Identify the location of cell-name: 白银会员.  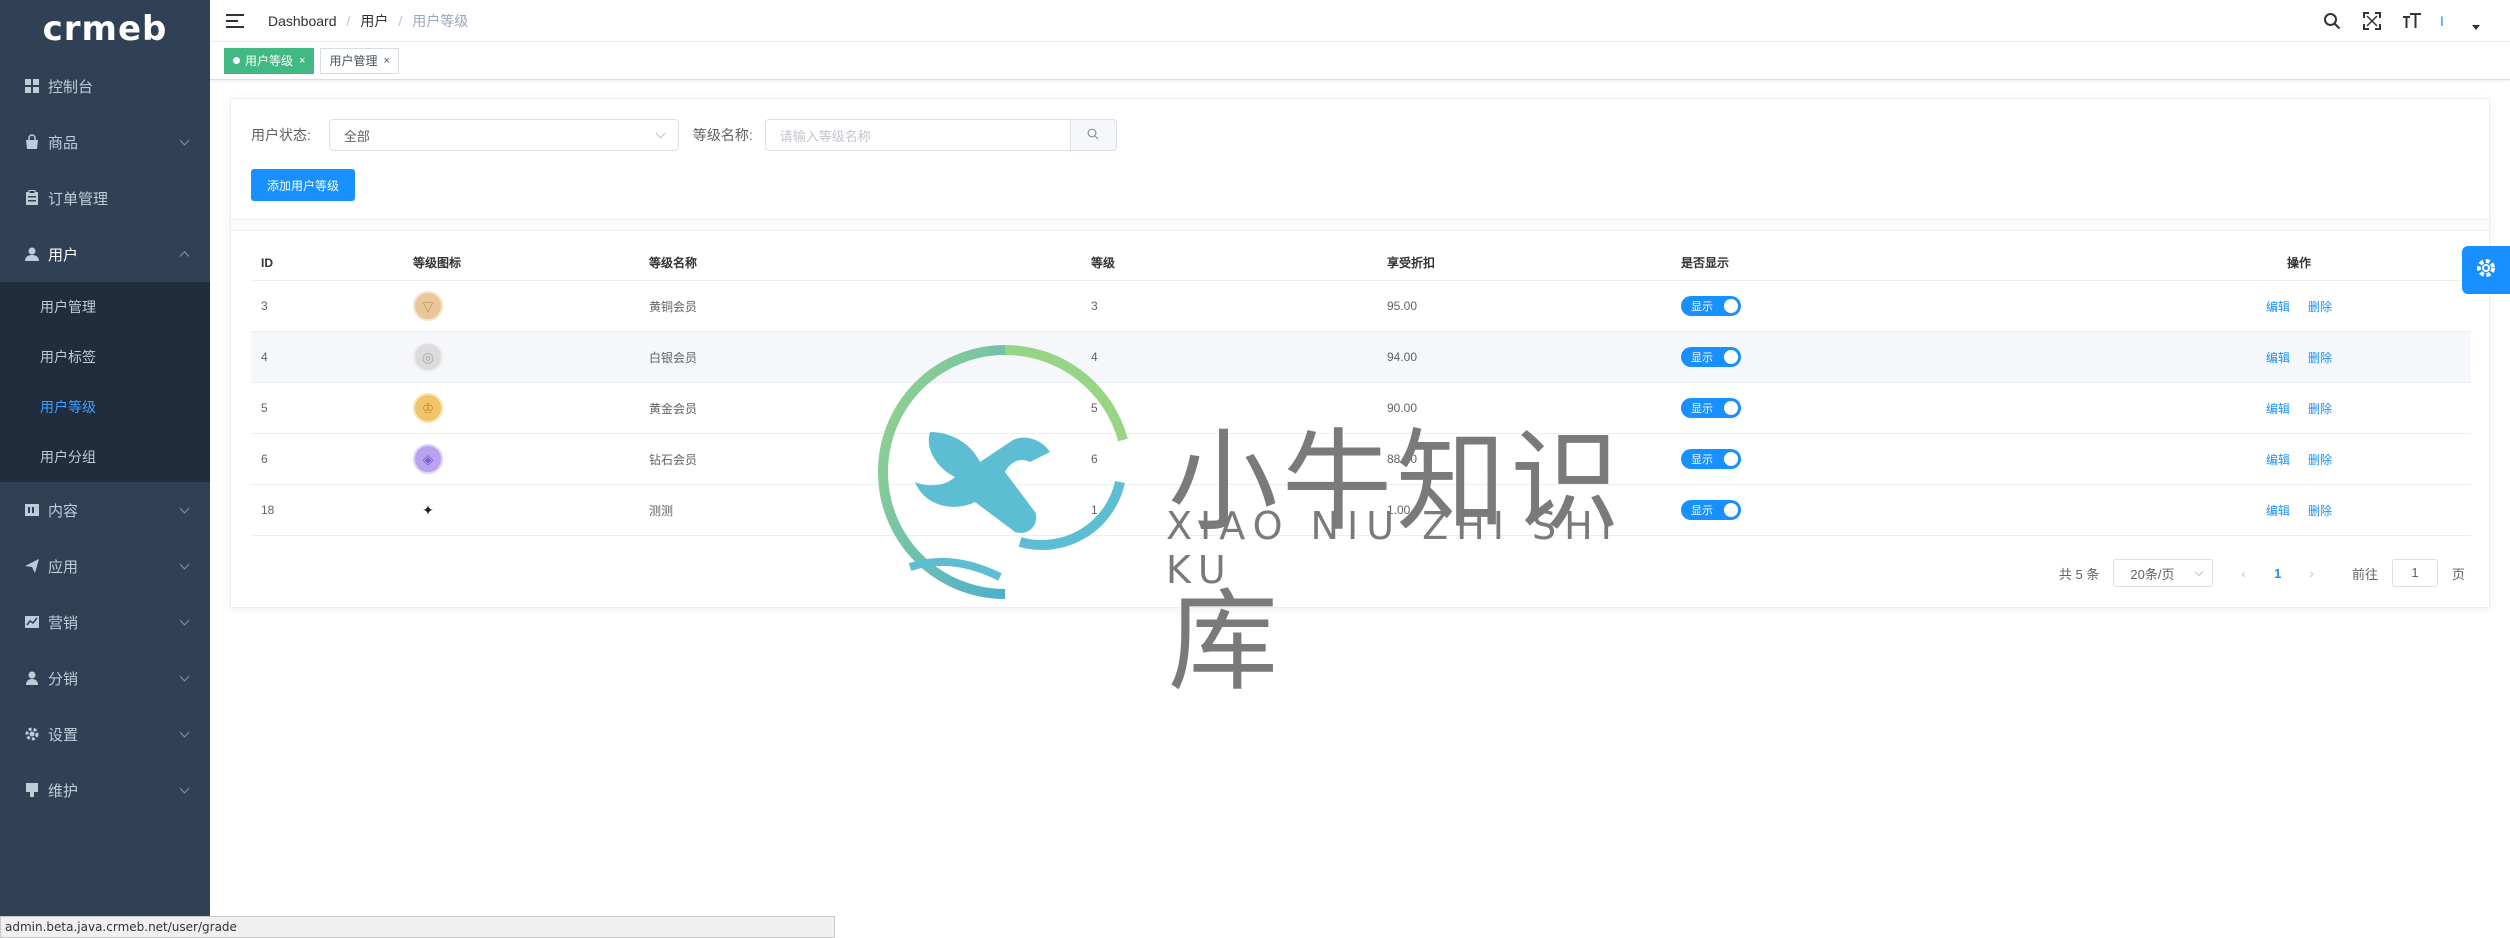
(673, 357).